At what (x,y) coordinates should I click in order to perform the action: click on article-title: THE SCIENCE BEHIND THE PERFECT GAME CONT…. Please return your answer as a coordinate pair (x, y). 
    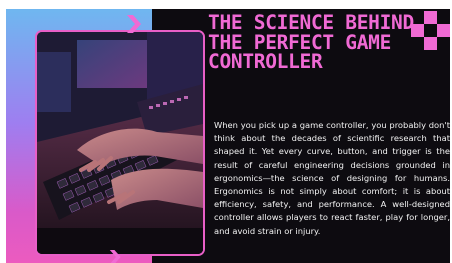
    Looking at the image, I should click on (311, 42).